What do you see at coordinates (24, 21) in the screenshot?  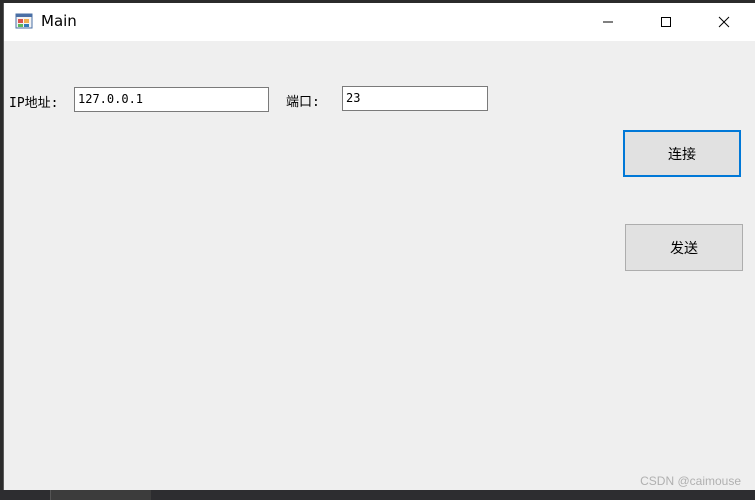 I see `app-icon` at bounding box center [24, 21].